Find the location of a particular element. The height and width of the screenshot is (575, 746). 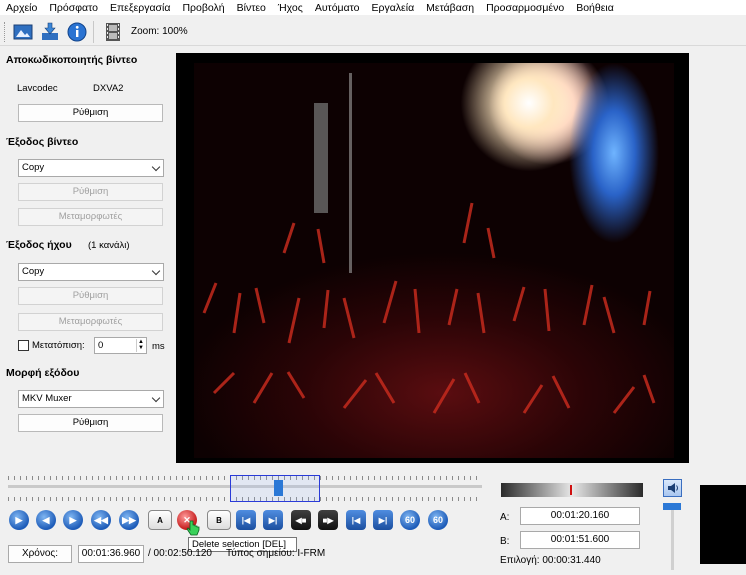

menu-item-10: Βοήθεια is located at coordinates (595, 8).